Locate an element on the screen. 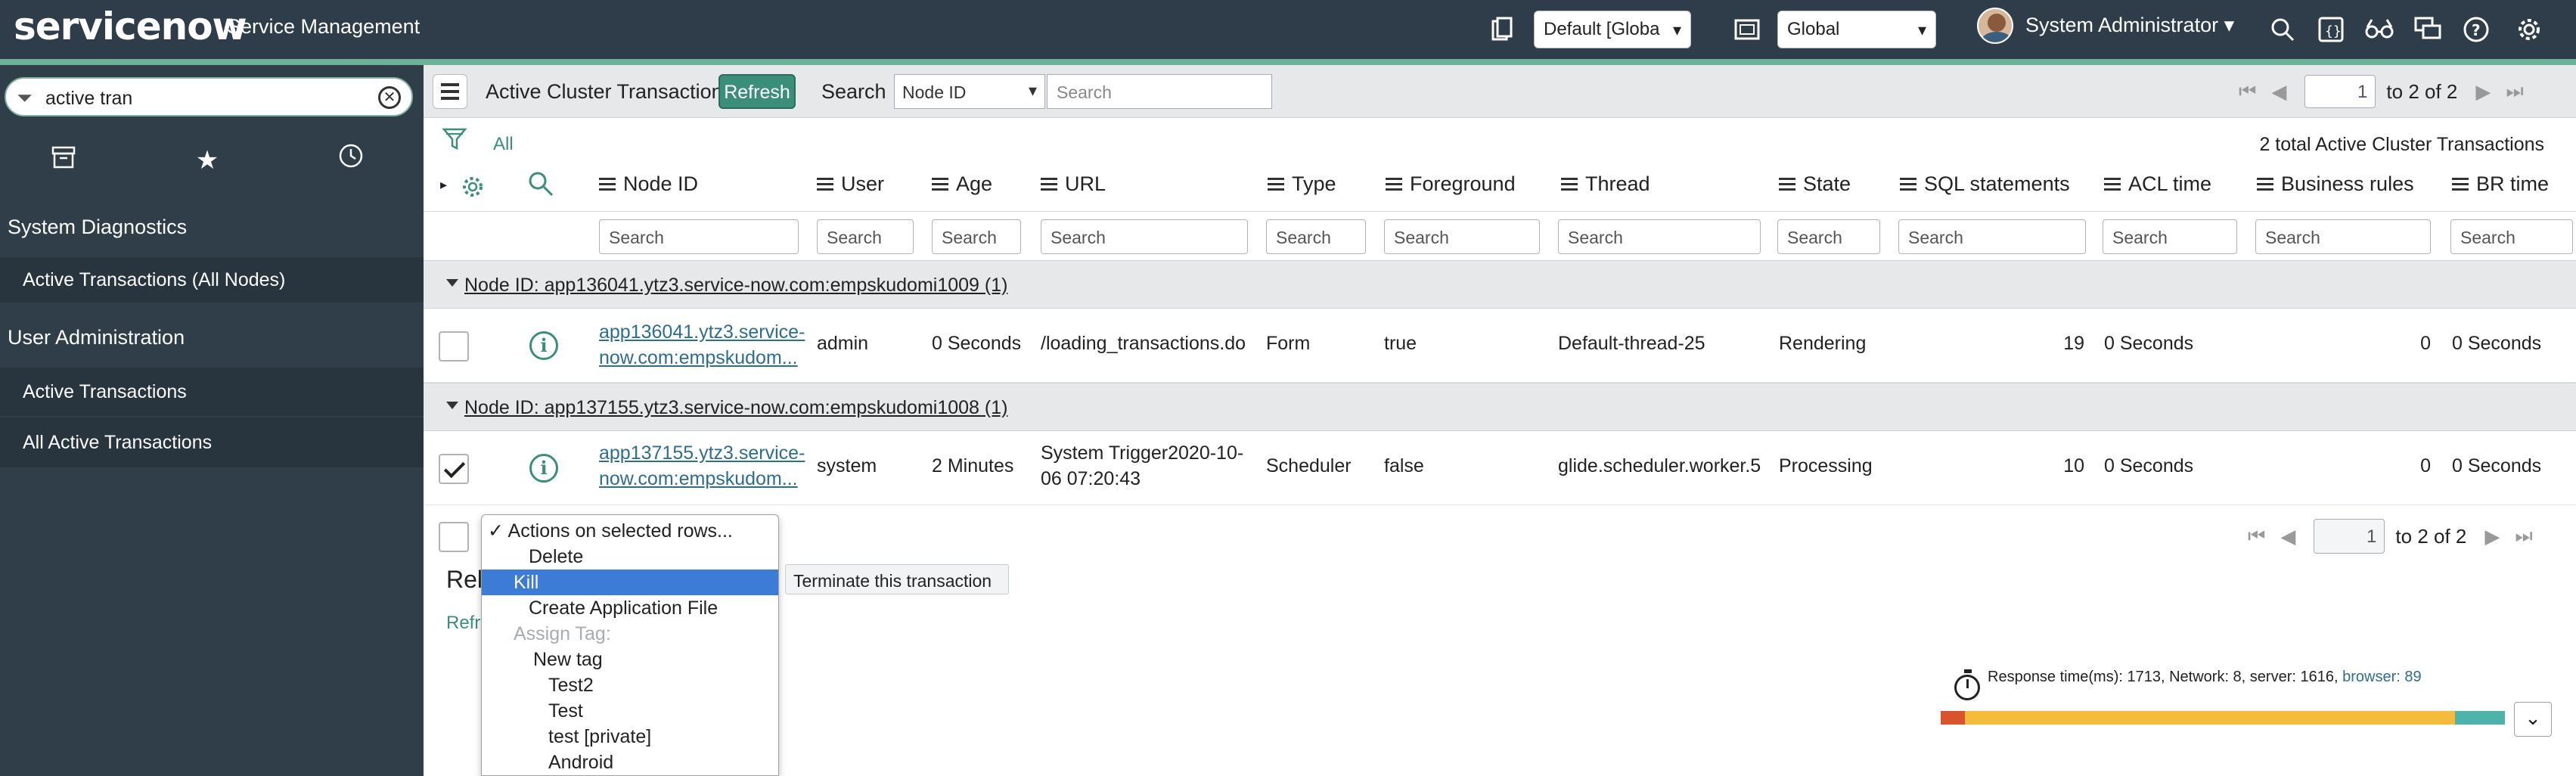 The width and height of the screenshot is (2576, 776). nav-module-active-transactions: Active Transactions is located at coordinates (212, 392).